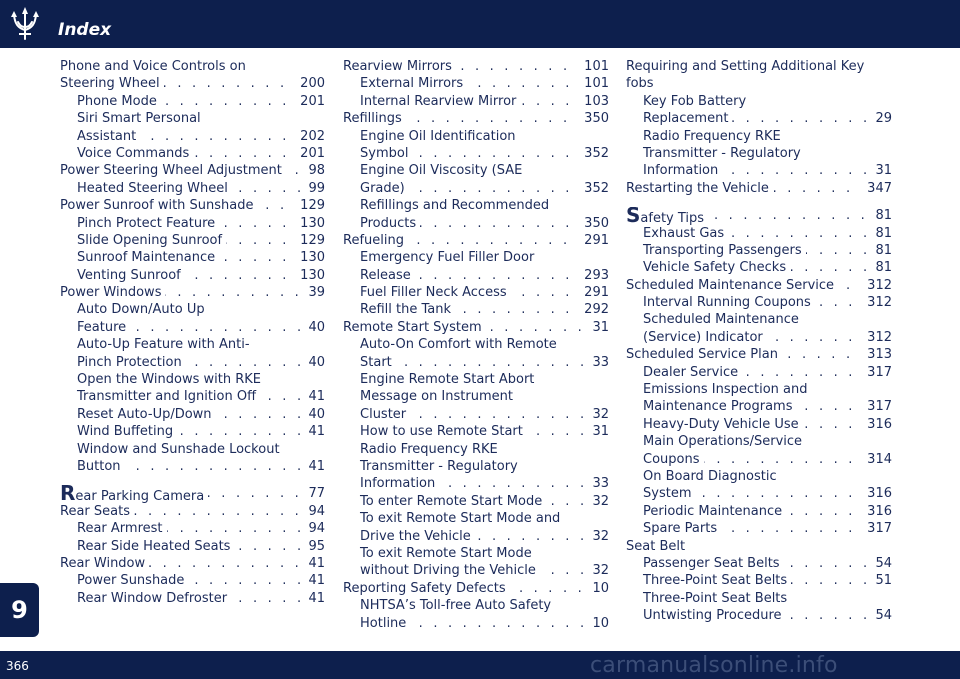  Describe the element at coordinates (131, 275) in the screenshot. I see `index-entry-text: Venting Sunroof` at that location.